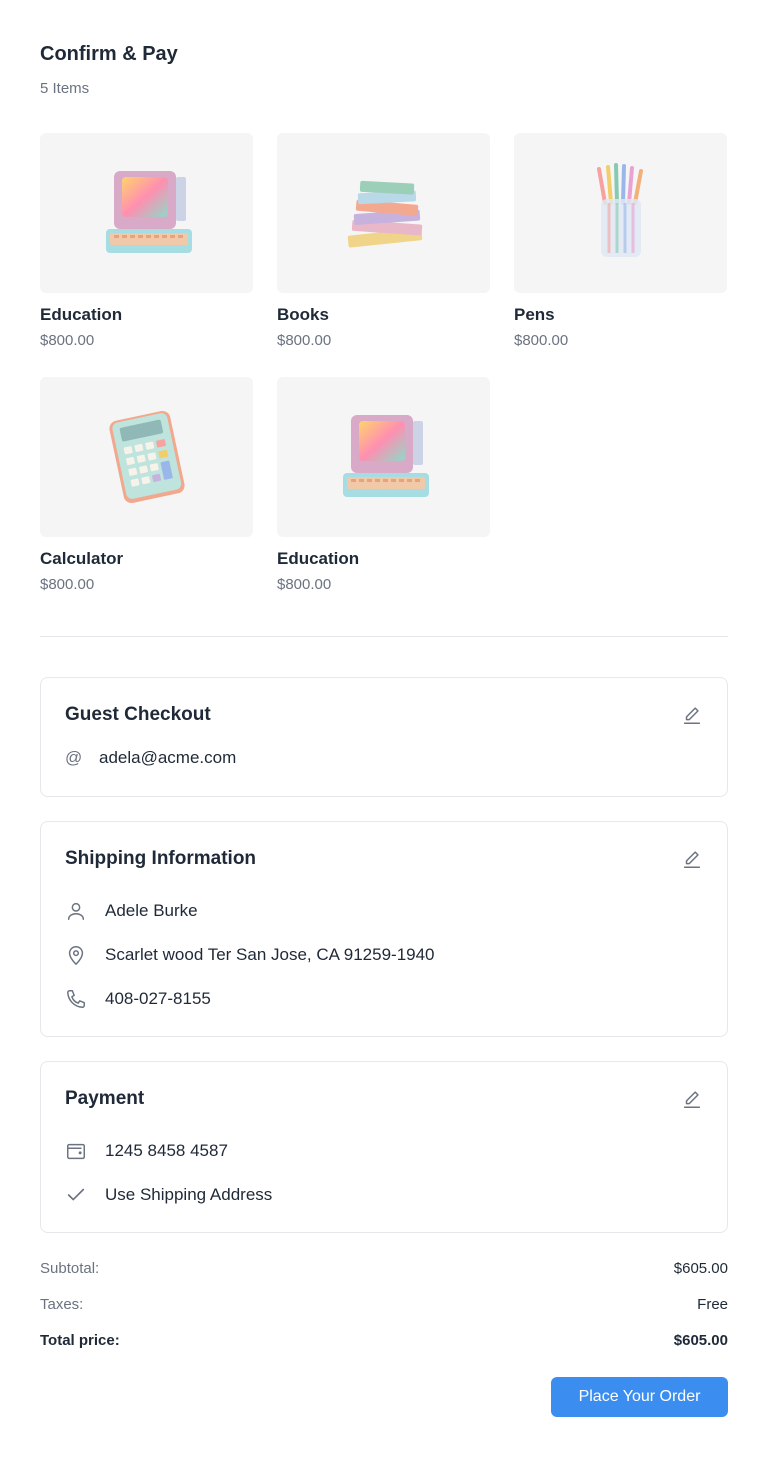  I want to click on product-name: Books, so click(303, 314).